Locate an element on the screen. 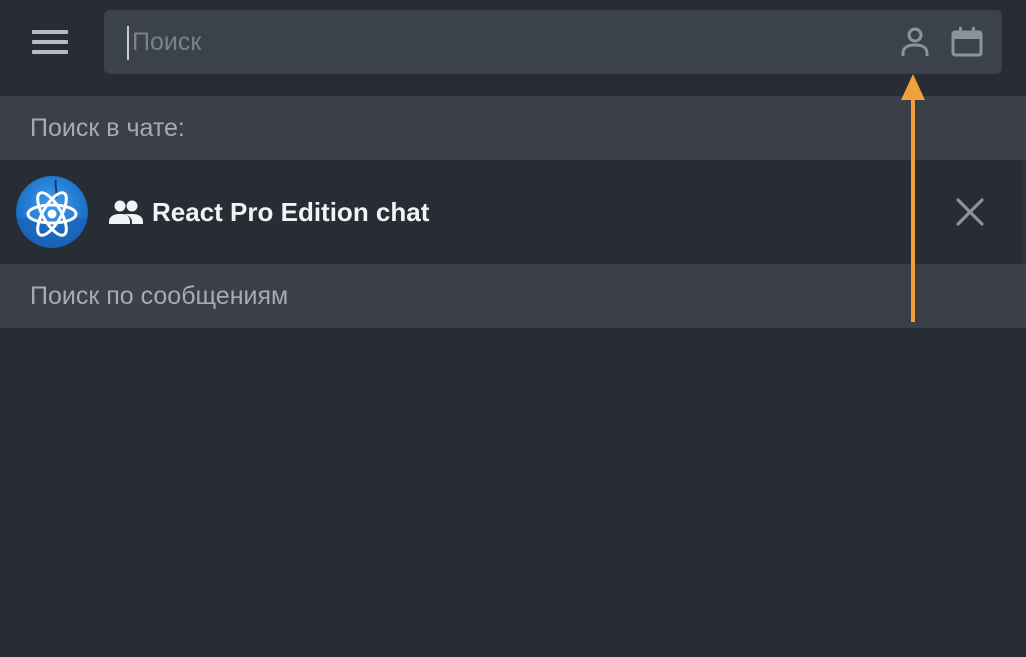 This screenshot has width=1026, height=657. calendar-icon is located at coordinates (967, 42).